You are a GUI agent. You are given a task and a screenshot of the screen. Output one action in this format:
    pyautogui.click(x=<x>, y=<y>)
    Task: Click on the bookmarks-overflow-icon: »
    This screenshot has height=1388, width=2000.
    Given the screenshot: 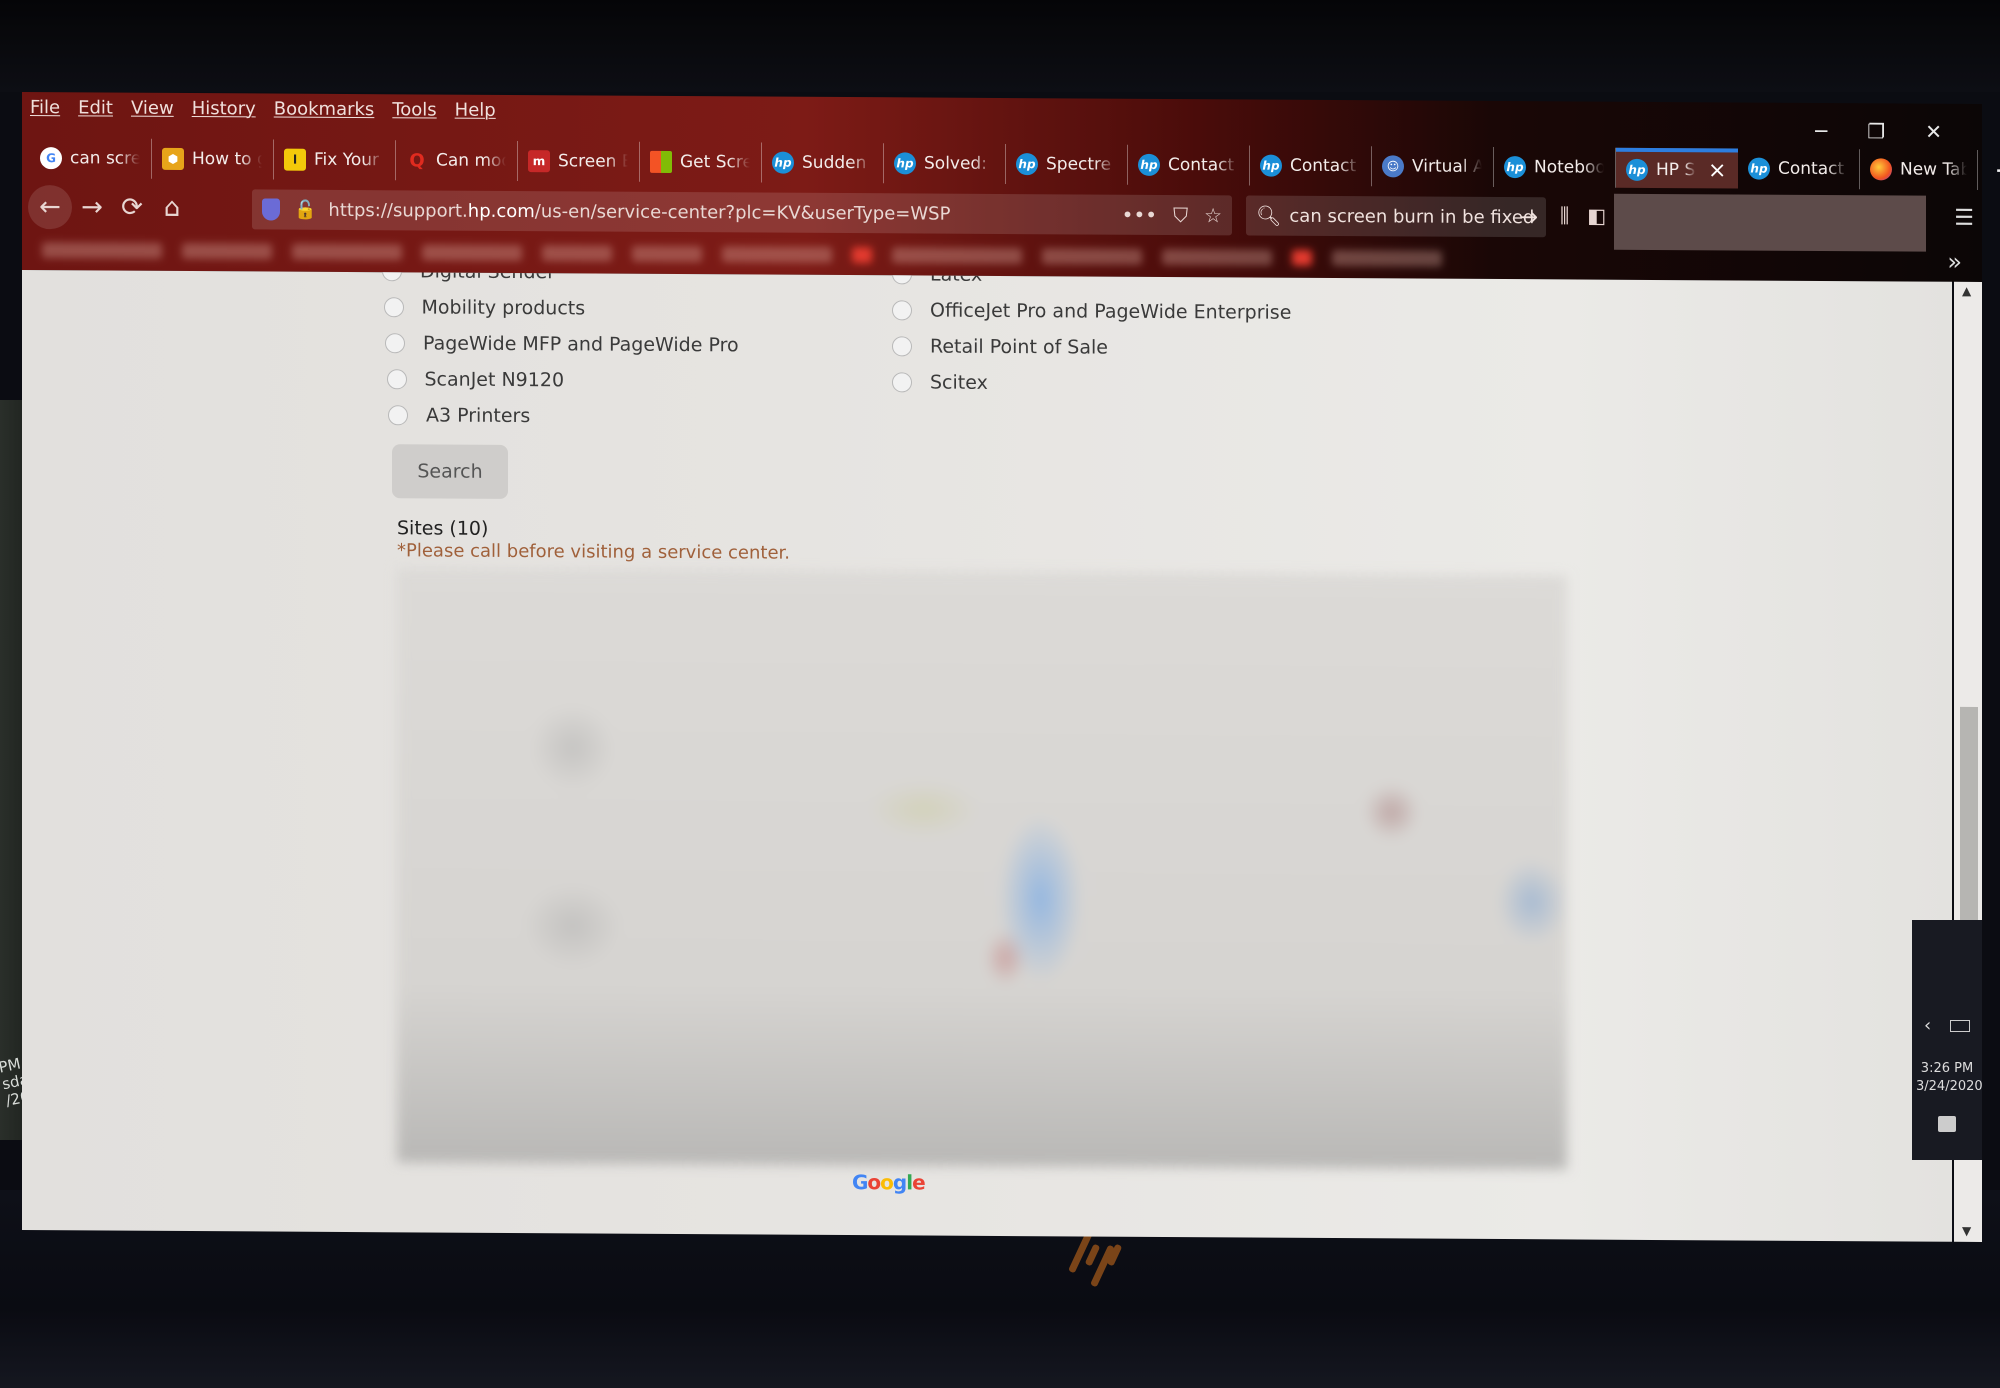 What is the action you would take?
    pyautogui.click(x=1954, y=262)
    